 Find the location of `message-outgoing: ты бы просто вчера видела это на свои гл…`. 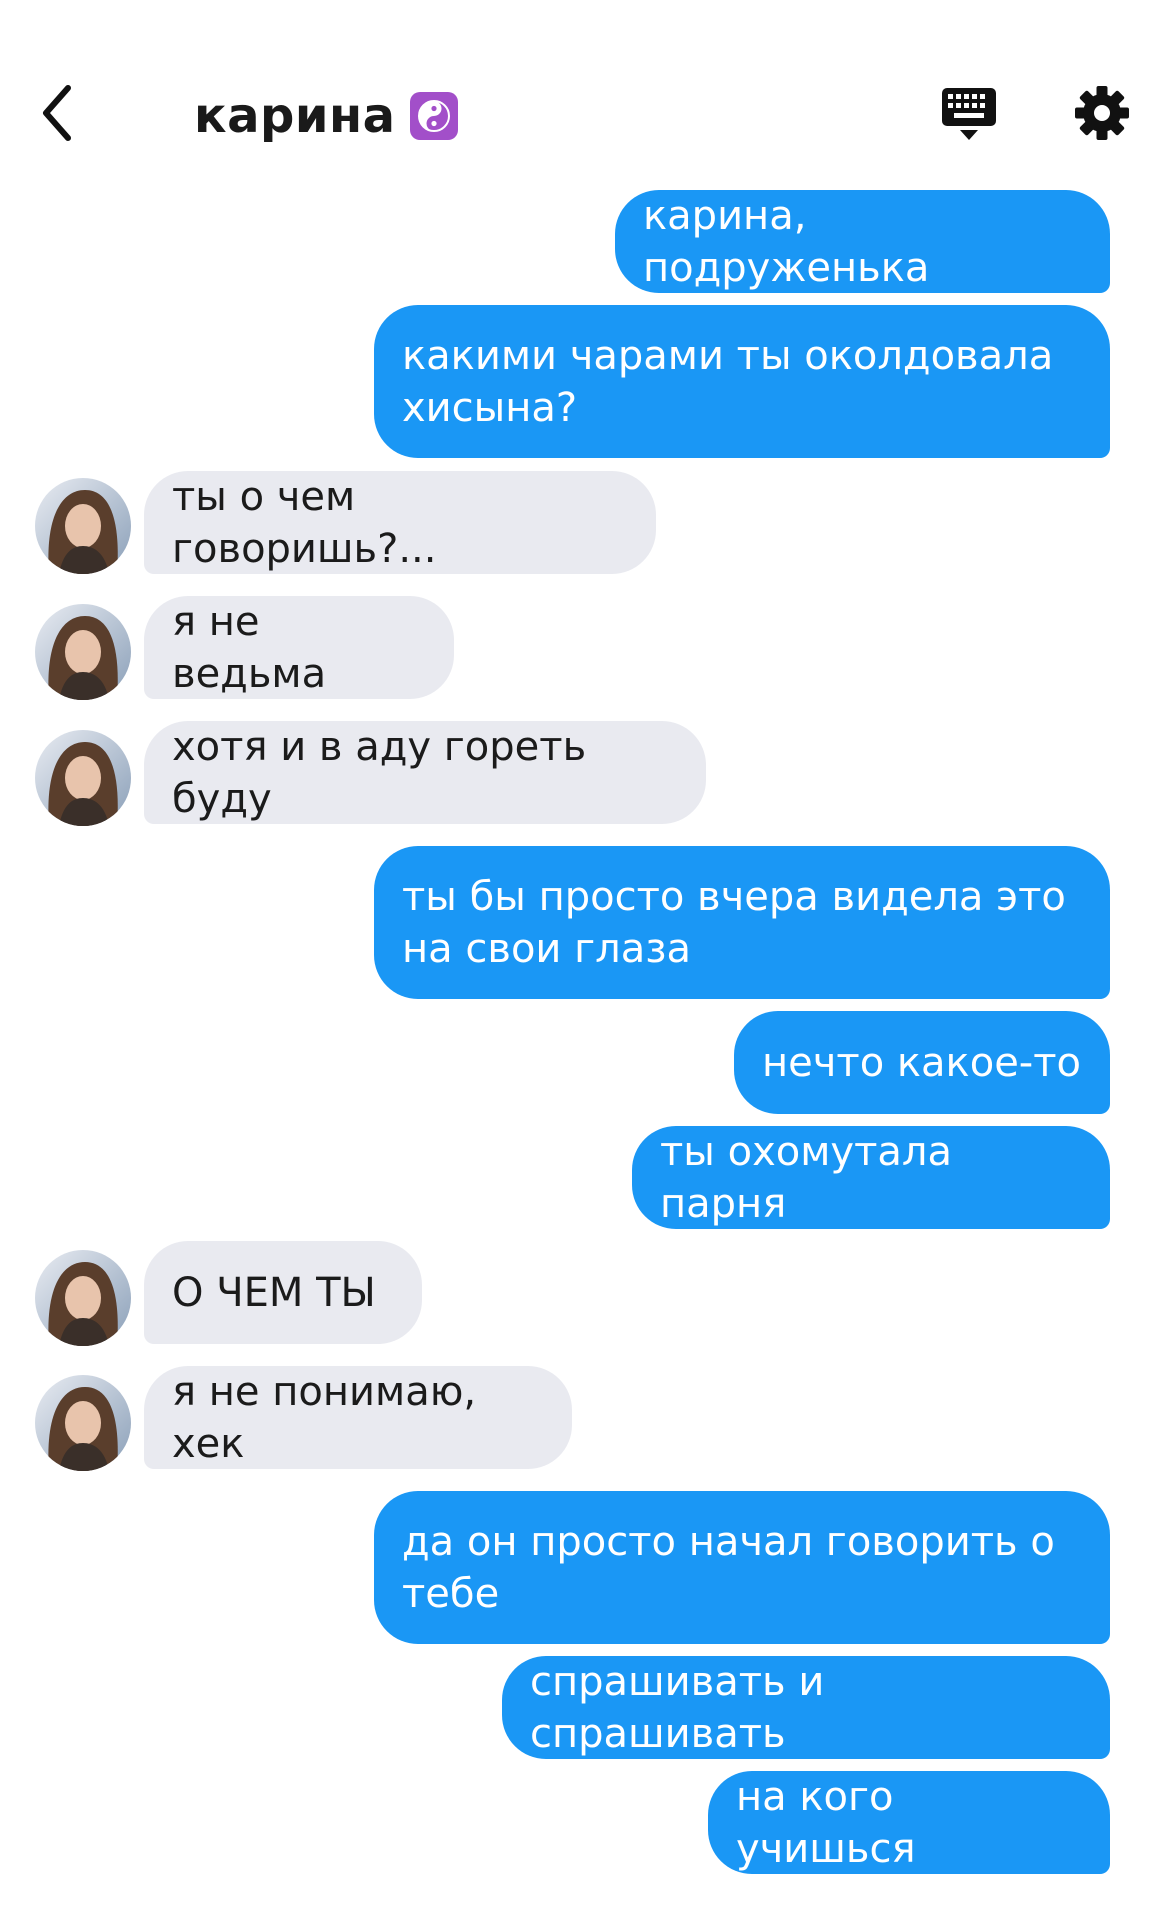

message-outgoing: ты бы просто вчера видела это на свои гл… is located at coordinates (742, 922).